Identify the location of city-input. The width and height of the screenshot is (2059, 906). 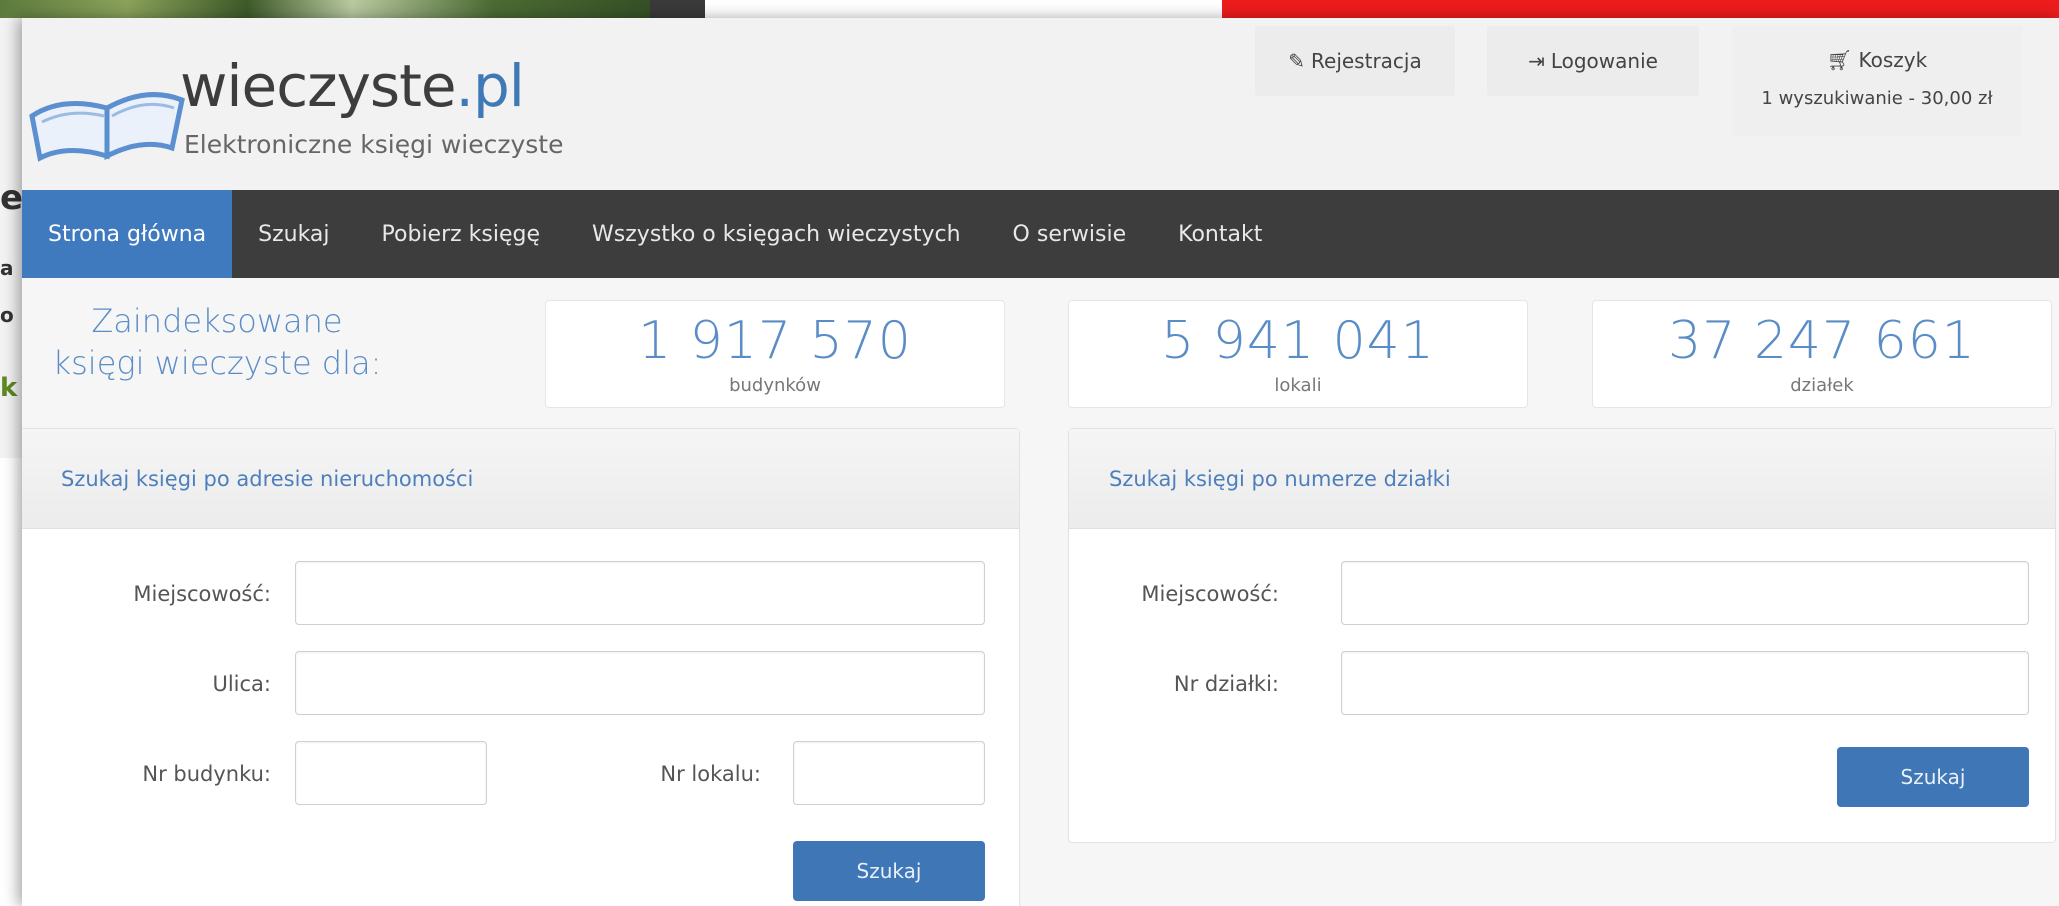
(640, 593).